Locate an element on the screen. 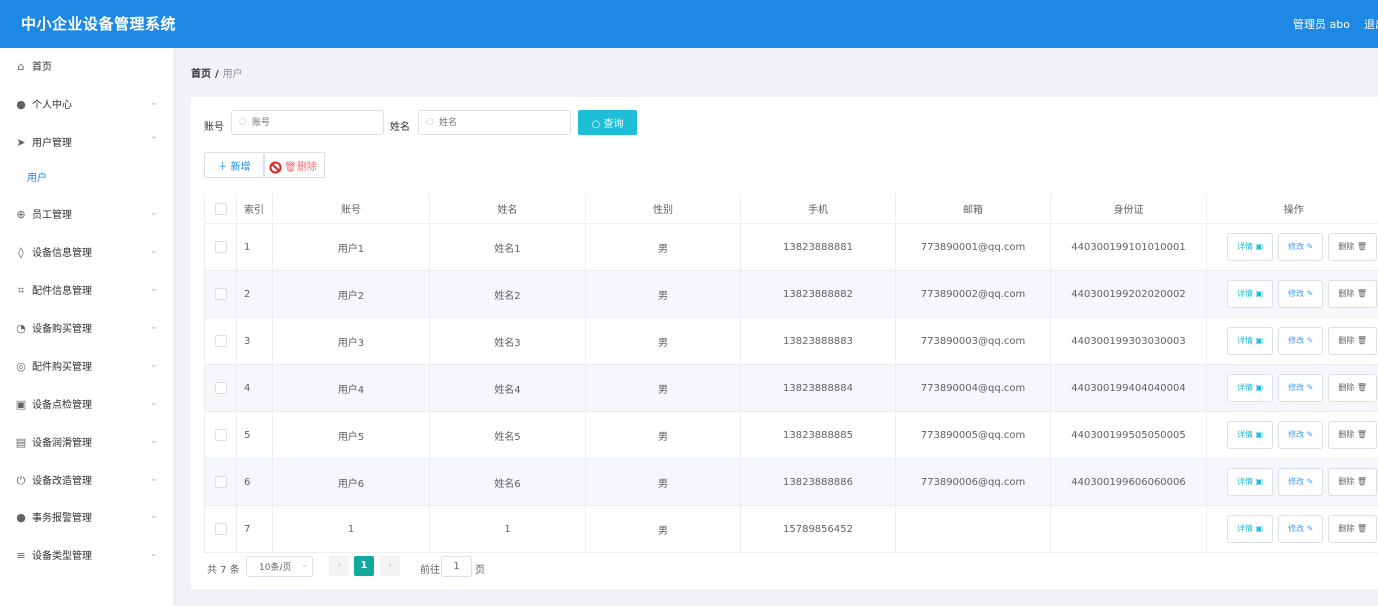 This screenshot has width=1378, height=606. sidebar-item-1: ● 个人中心 ⌄ is located at coordinates (87, 106).